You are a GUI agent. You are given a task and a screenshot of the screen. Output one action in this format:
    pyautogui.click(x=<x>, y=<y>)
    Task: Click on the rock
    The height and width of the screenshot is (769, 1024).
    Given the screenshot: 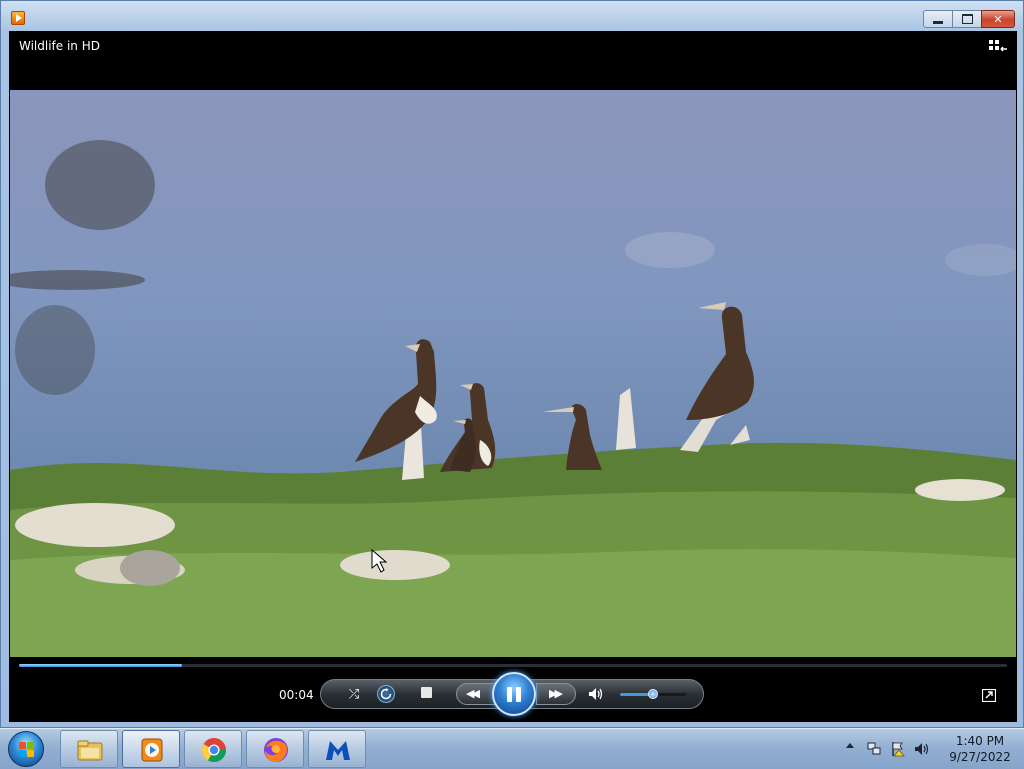 What is the action you would take?
    pyautogui.click(x=150, y=568)
    